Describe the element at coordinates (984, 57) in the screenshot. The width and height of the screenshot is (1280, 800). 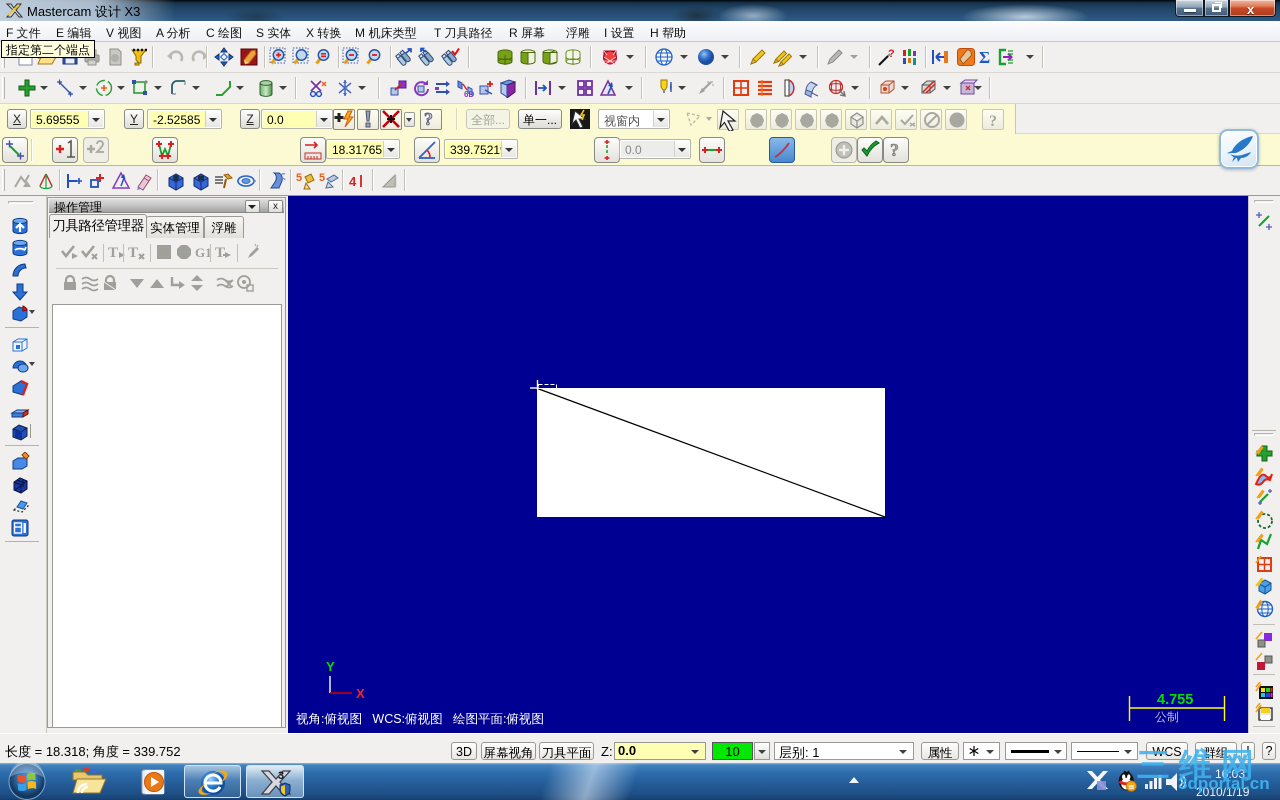
I see `svg-text: Σ` at that location.